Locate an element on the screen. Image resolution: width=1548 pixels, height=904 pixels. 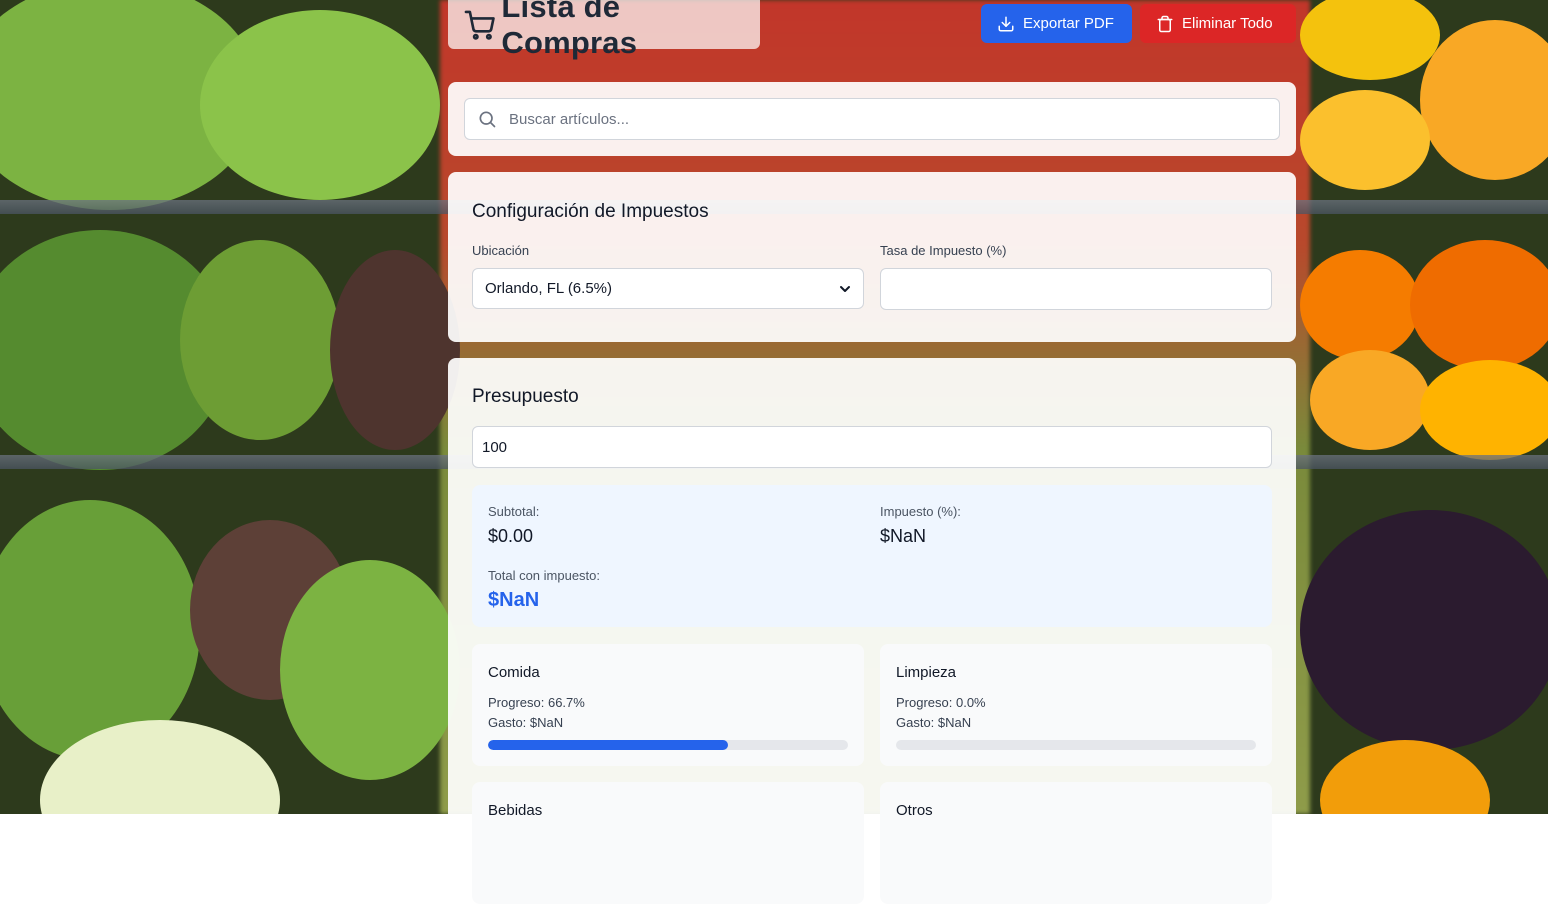
export-pdf-button: Exportar PDF is located at coordinates (1056, 23).